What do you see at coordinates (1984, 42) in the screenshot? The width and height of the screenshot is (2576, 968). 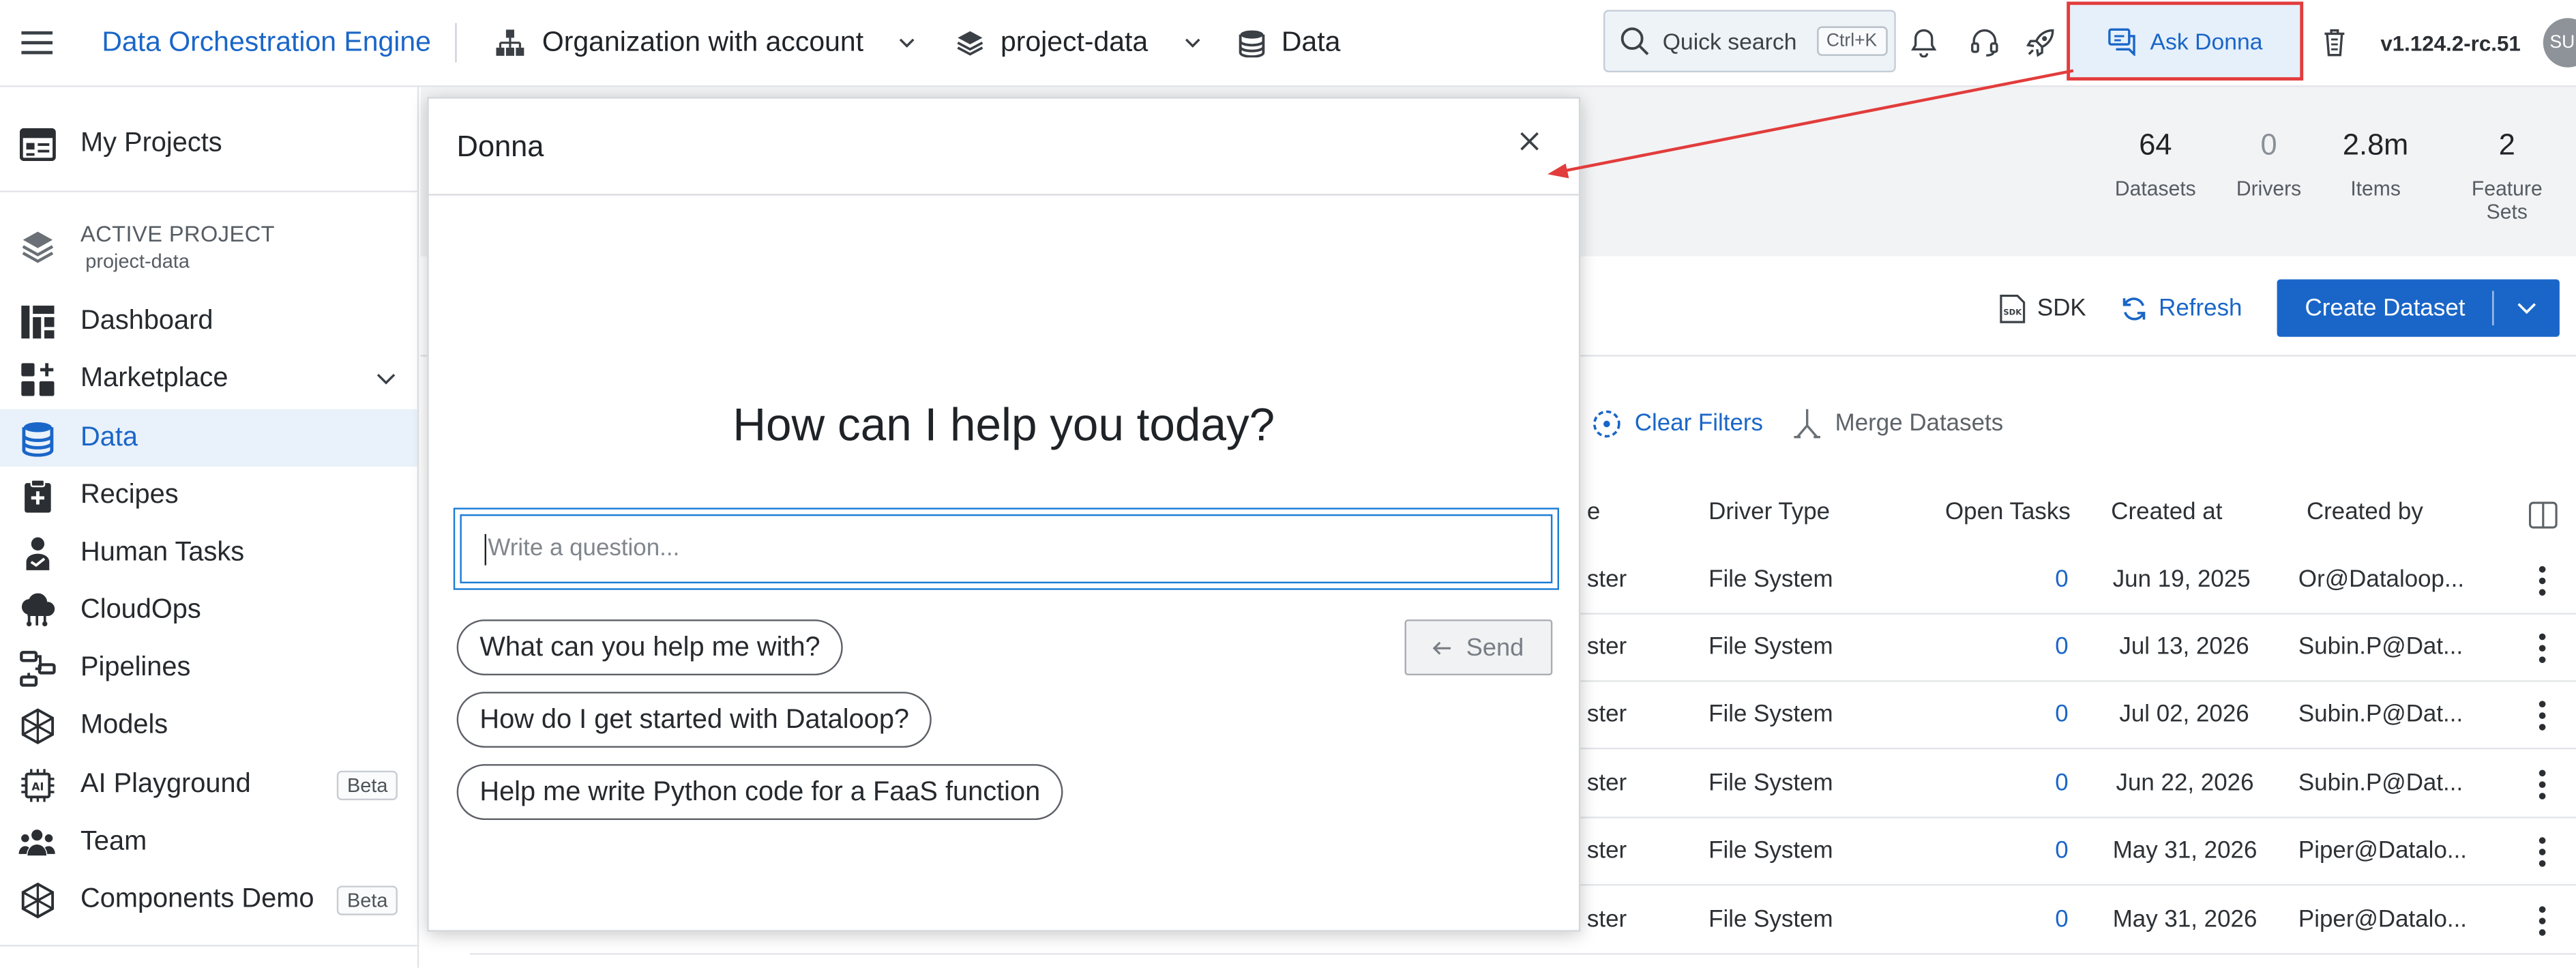 I see `support-headset-icon` at bounding box center [1984, 42].